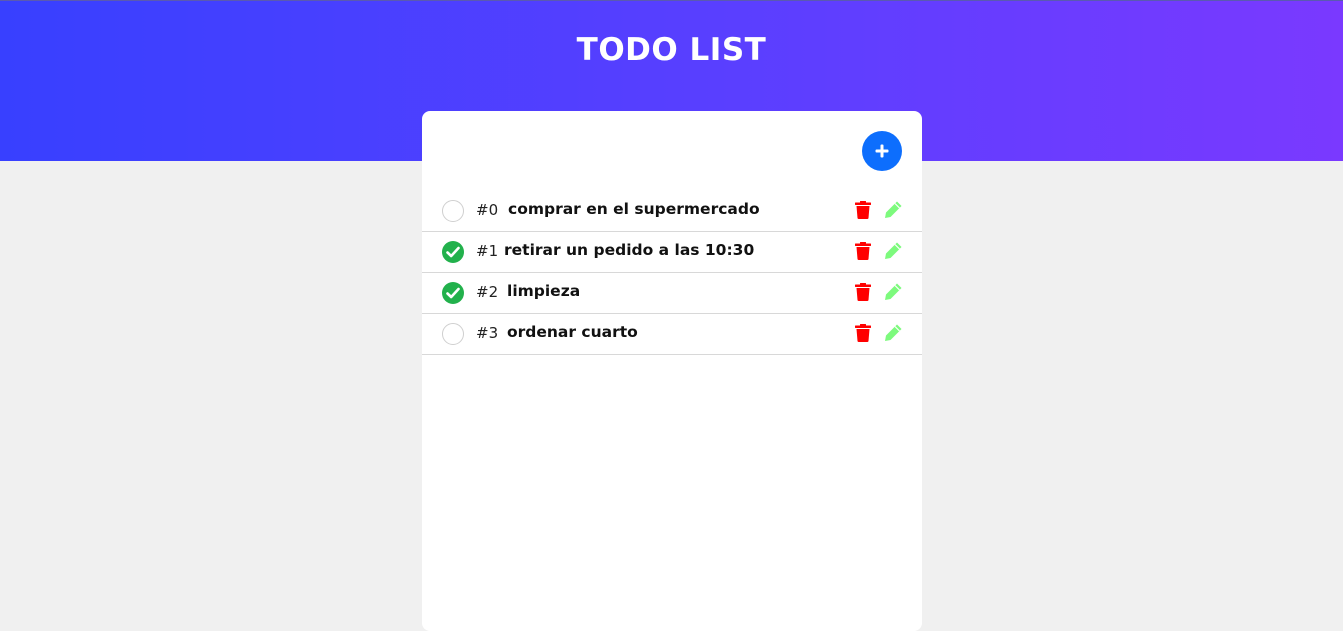  I want to click on todo-text: limpieza, so click(544, 291).